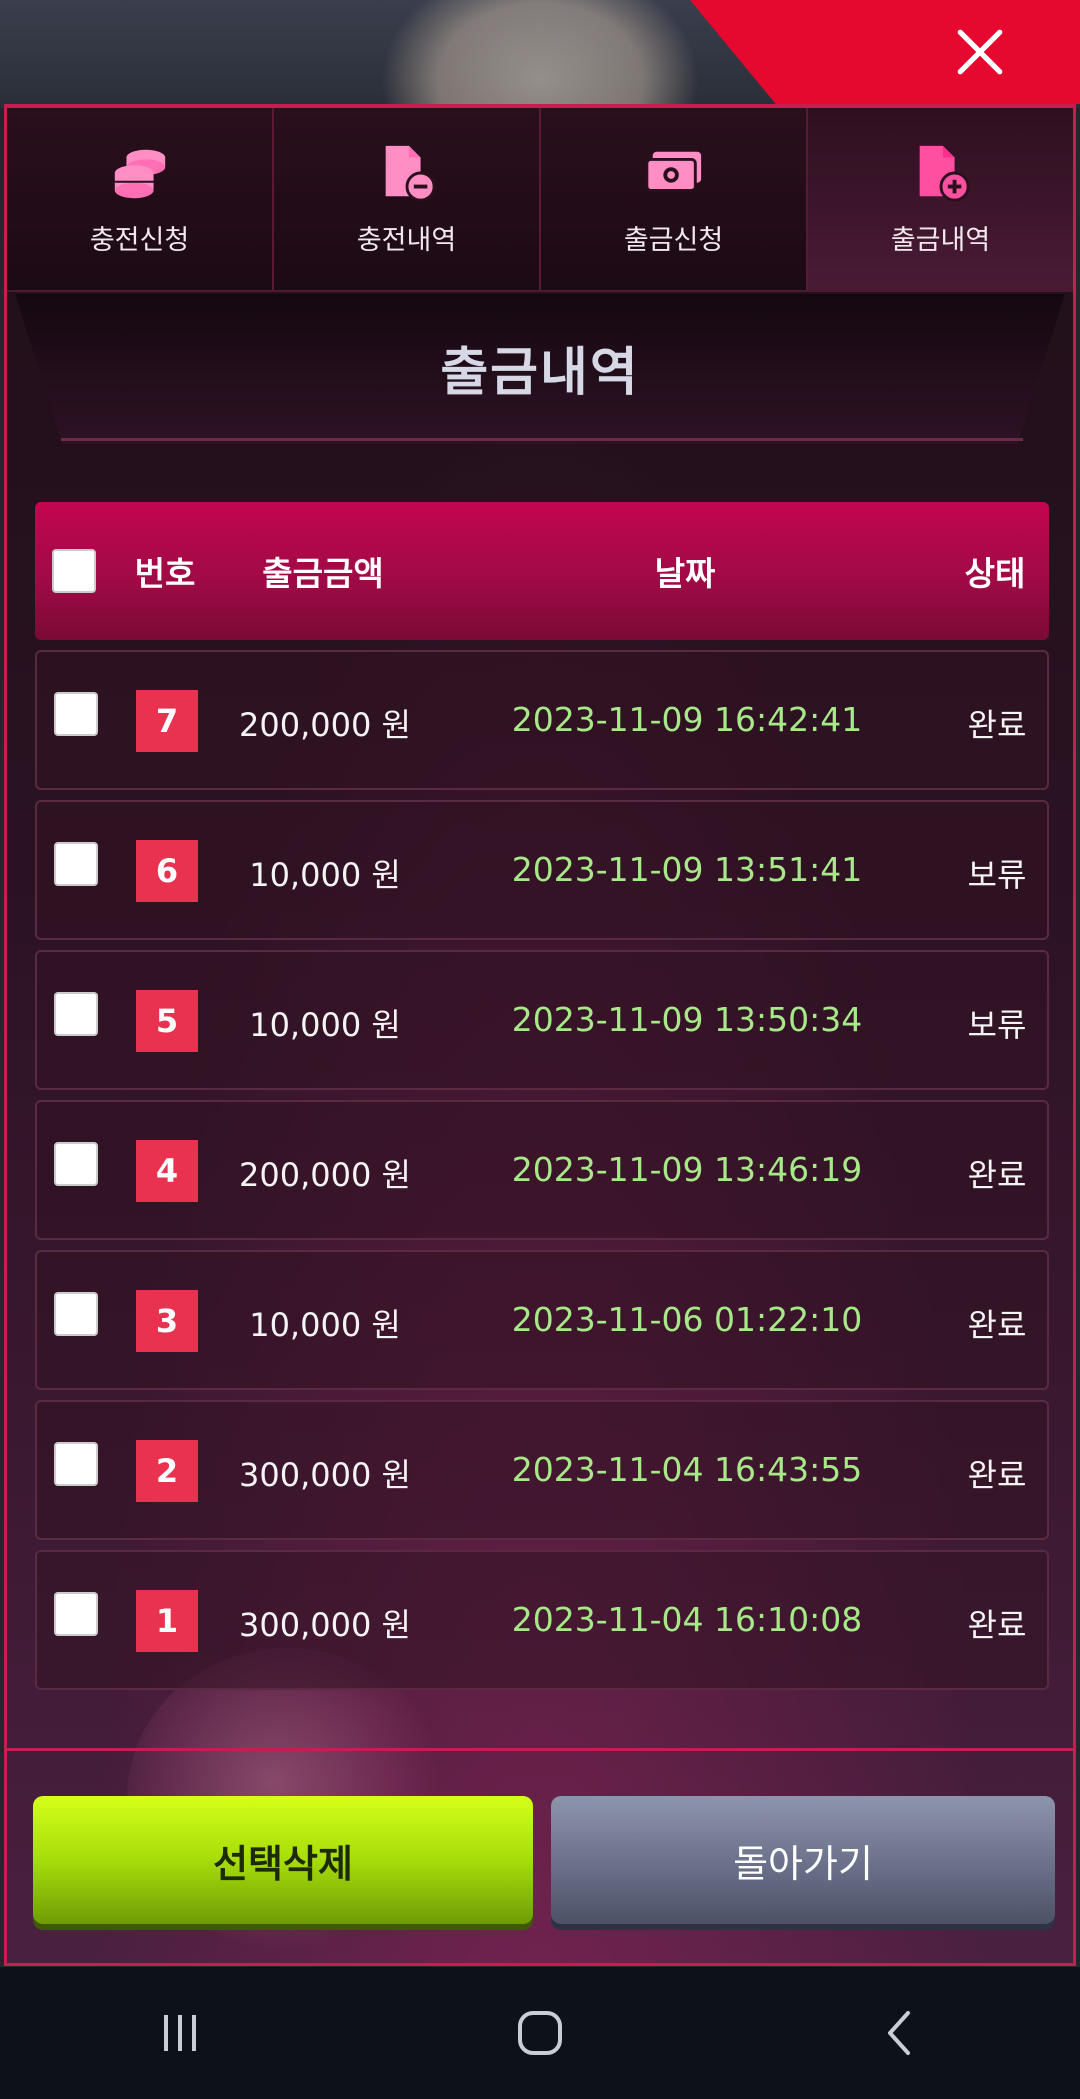 The width and height of the screenshot is (1080, 2099). I want to click on table-row: 7 200,000 원 2023-11-09 16:42:41 완료, so click(542, 720).